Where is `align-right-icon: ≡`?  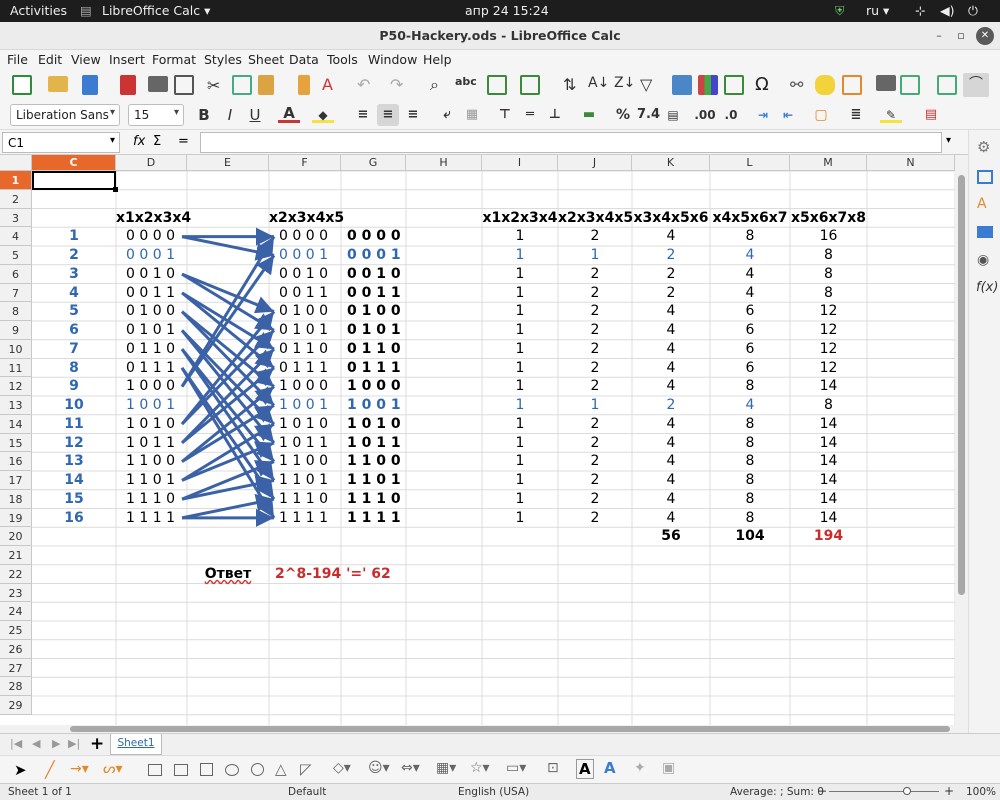
align-right-icon: ≡ is located at coordinates (413, 115).